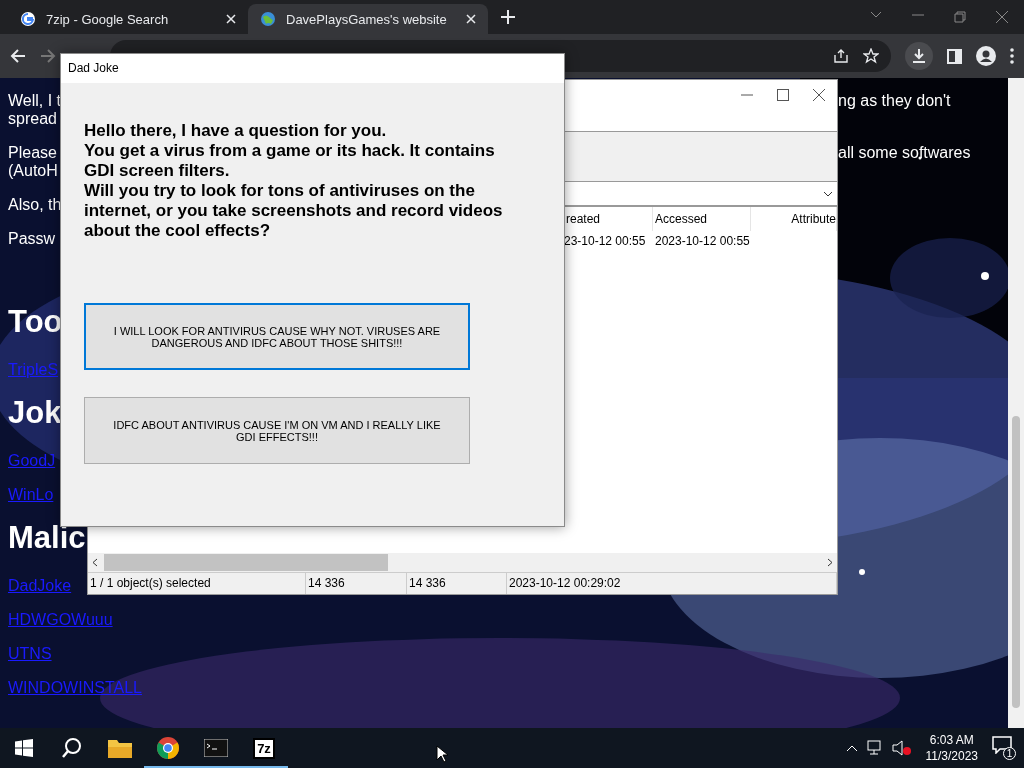 This screenshot has height=768, width=1024. What do you see at coordinates (47, 538) in the screenshot?
I see `section-heading: Malic` at bounding box center [47, 538].